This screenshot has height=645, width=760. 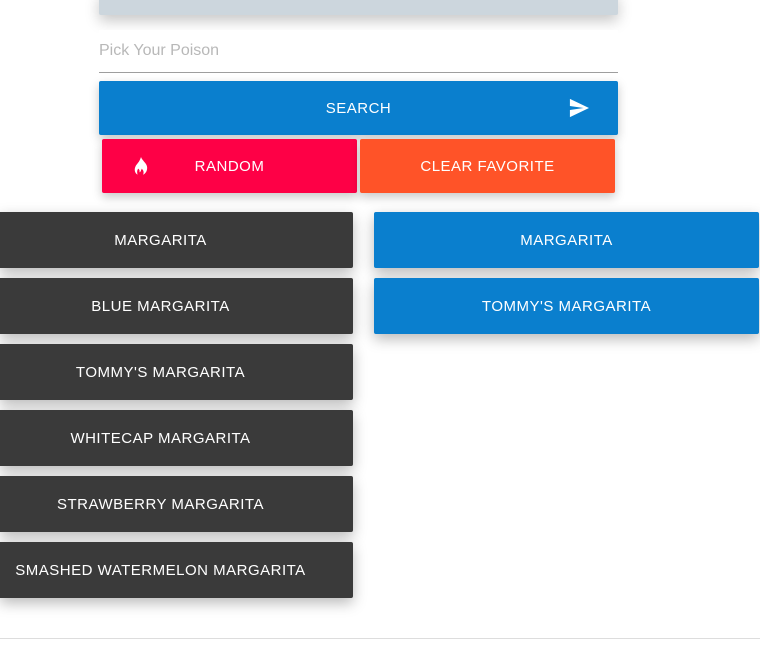 I want to click on result-item-label: TOMMY'S MARGARITA, so click(x=160, y=372).